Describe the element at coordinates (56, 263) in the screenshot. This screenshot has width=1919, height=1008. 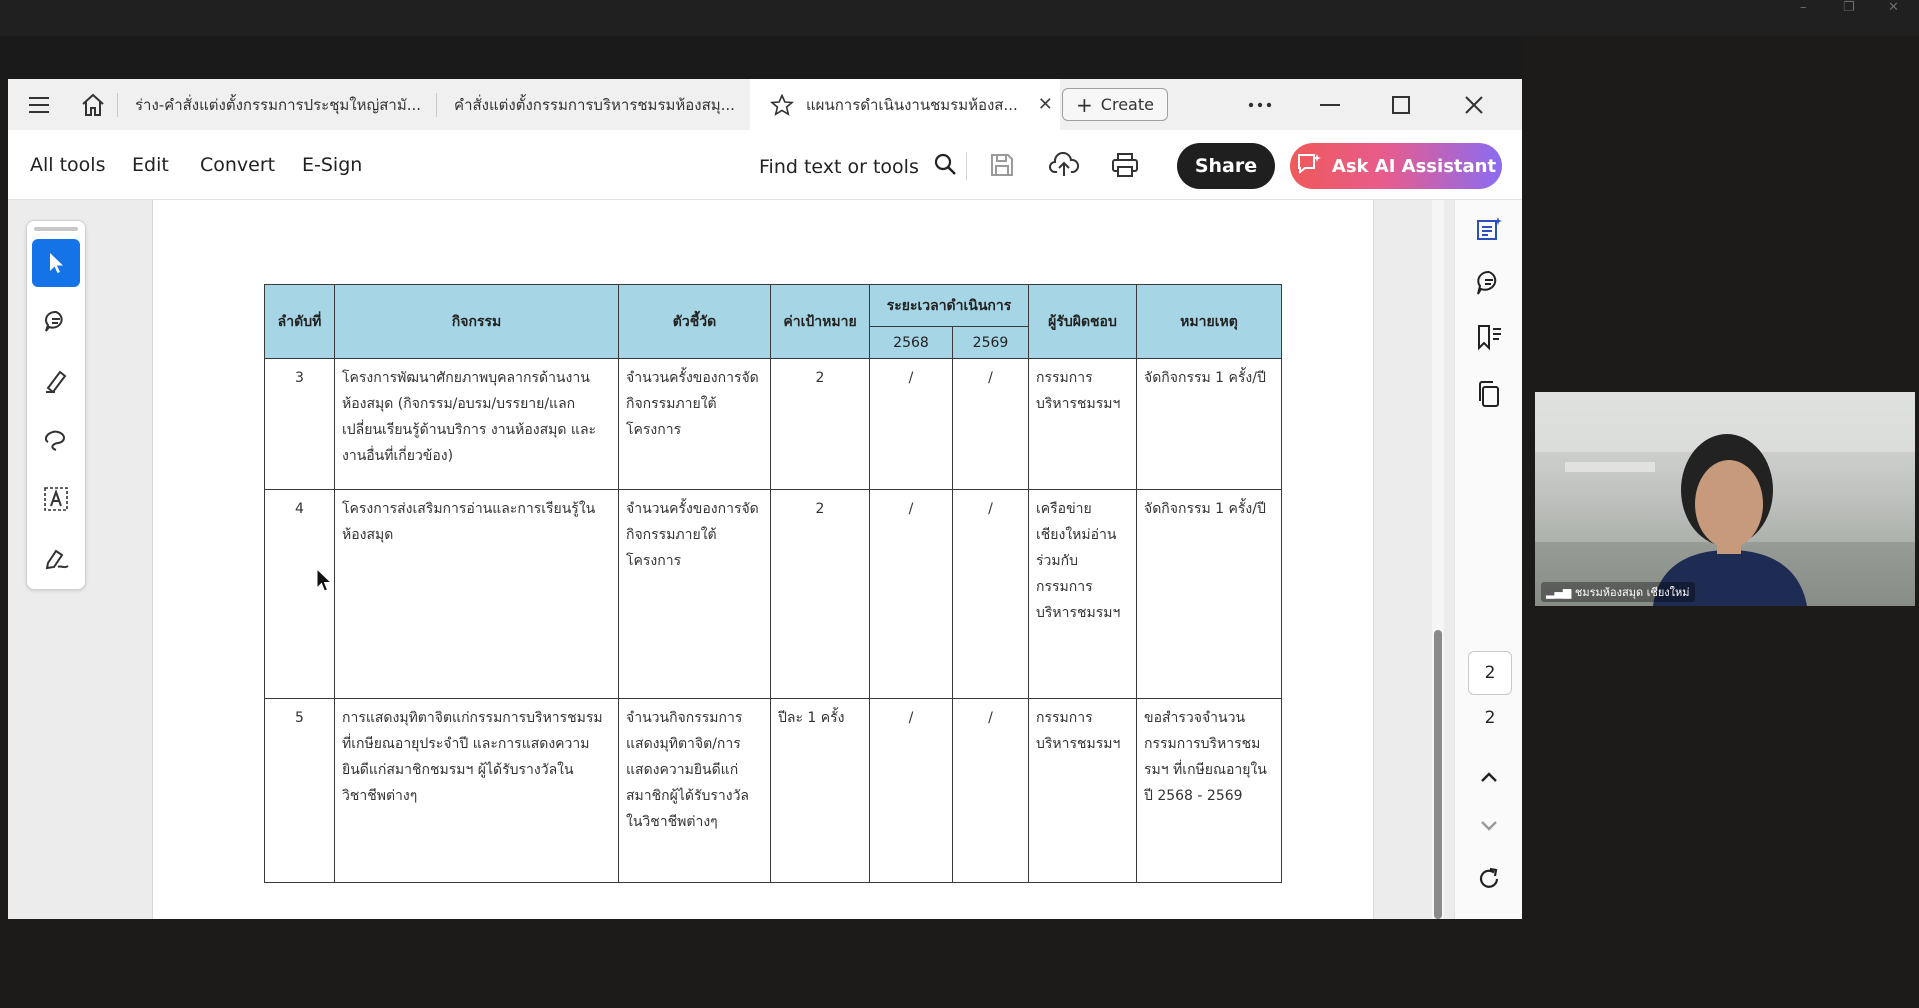
I see `select-tool-icon` at that location.